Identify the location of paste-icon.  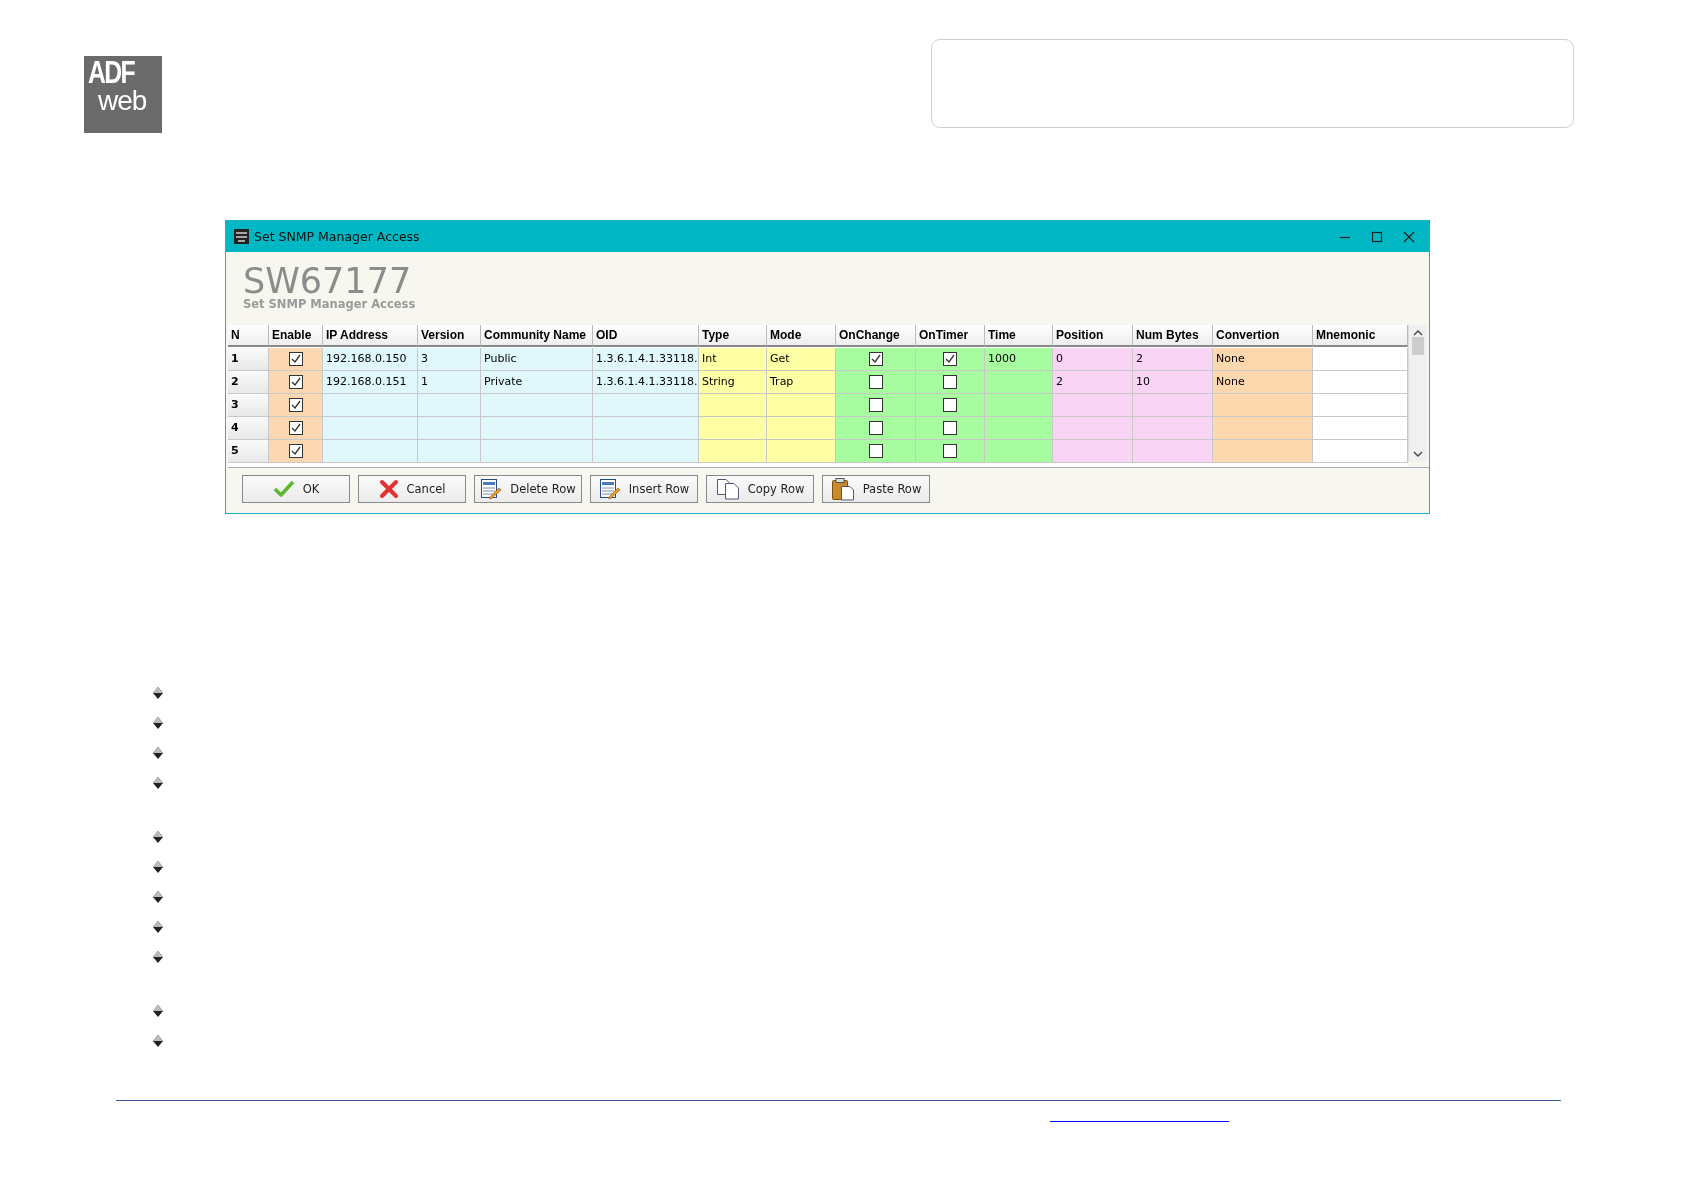
(842, 489).